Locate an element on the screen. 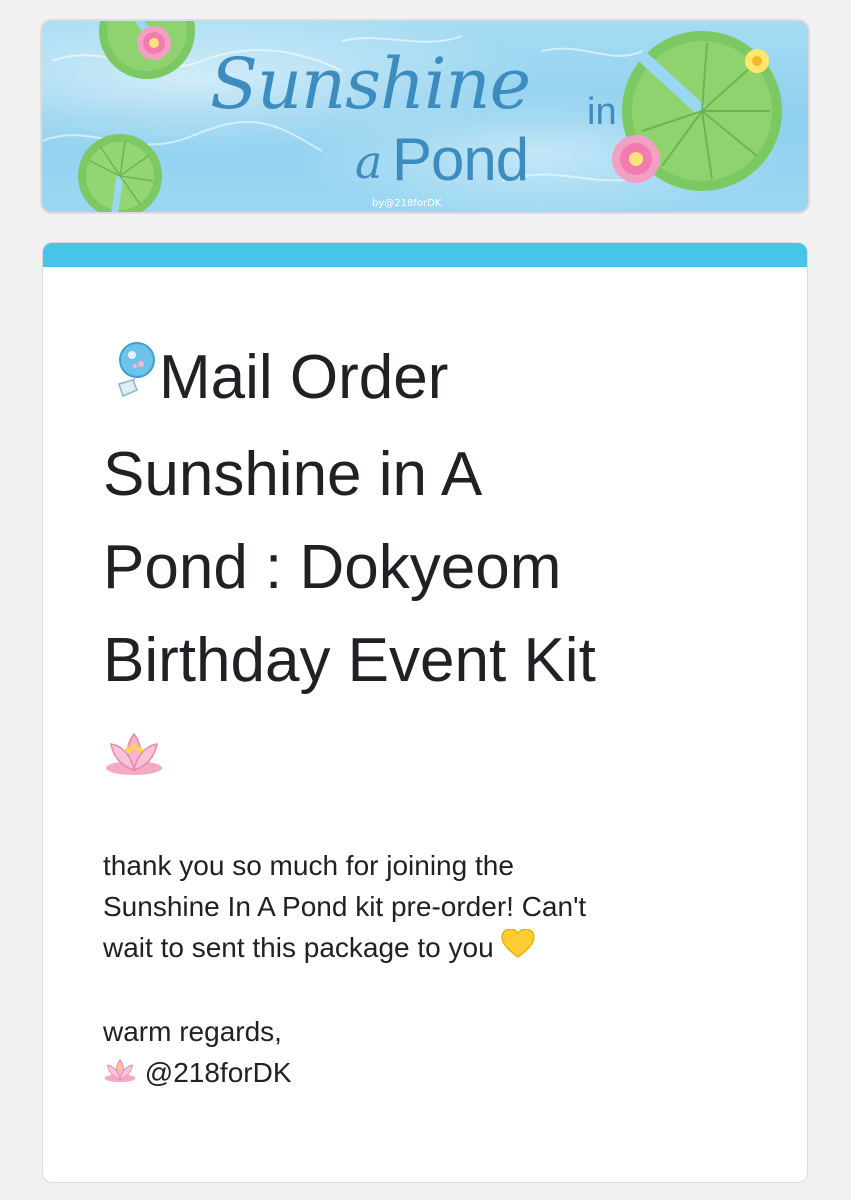 This screenshot has width=851, height=1200. description-line-3: wait to sent this package to you is located at coordinates (433, 948).